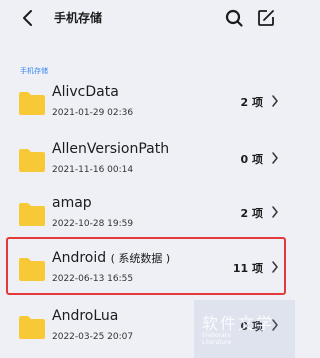 Image resolution: width=320 pixels, height=358 pixels. I want to click on edit-icon, so click(266, 18).